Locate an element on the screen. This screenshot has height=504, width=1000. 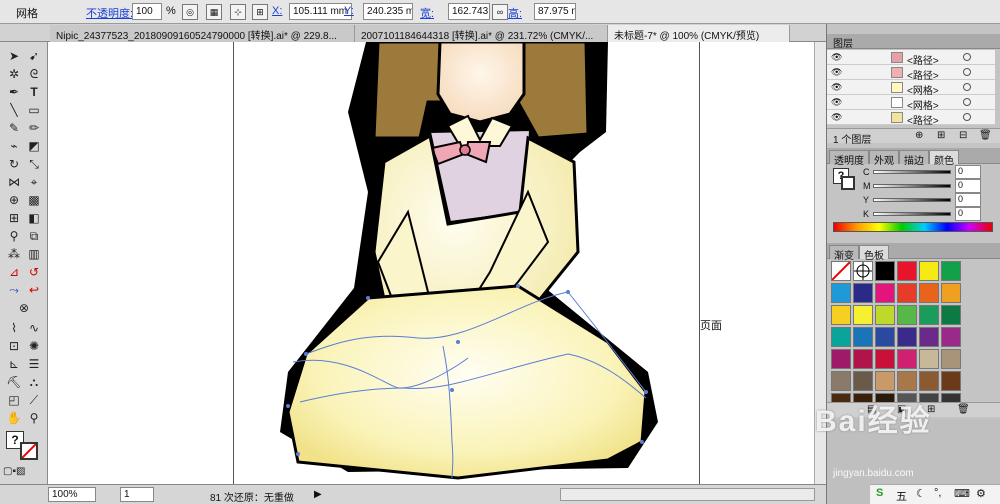
curvature-tool-icon: ↩ is located at coordinates (34, 290).